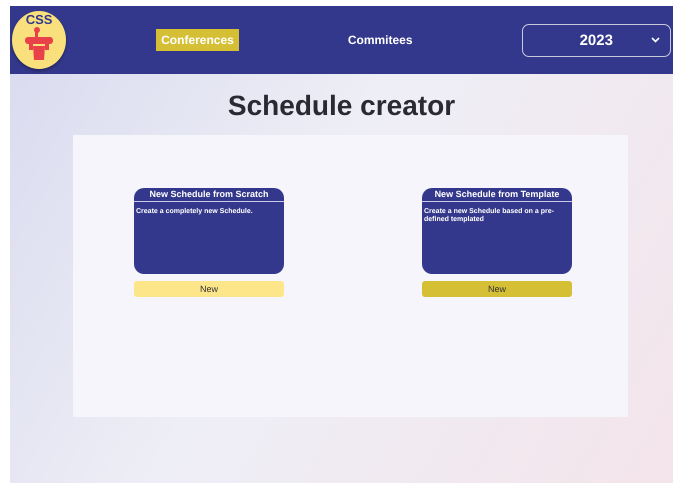 Image resolution: width=673 pixels, height=483 pixels. I want to click on card-title: New Schedule from Template, so click(497, 195).